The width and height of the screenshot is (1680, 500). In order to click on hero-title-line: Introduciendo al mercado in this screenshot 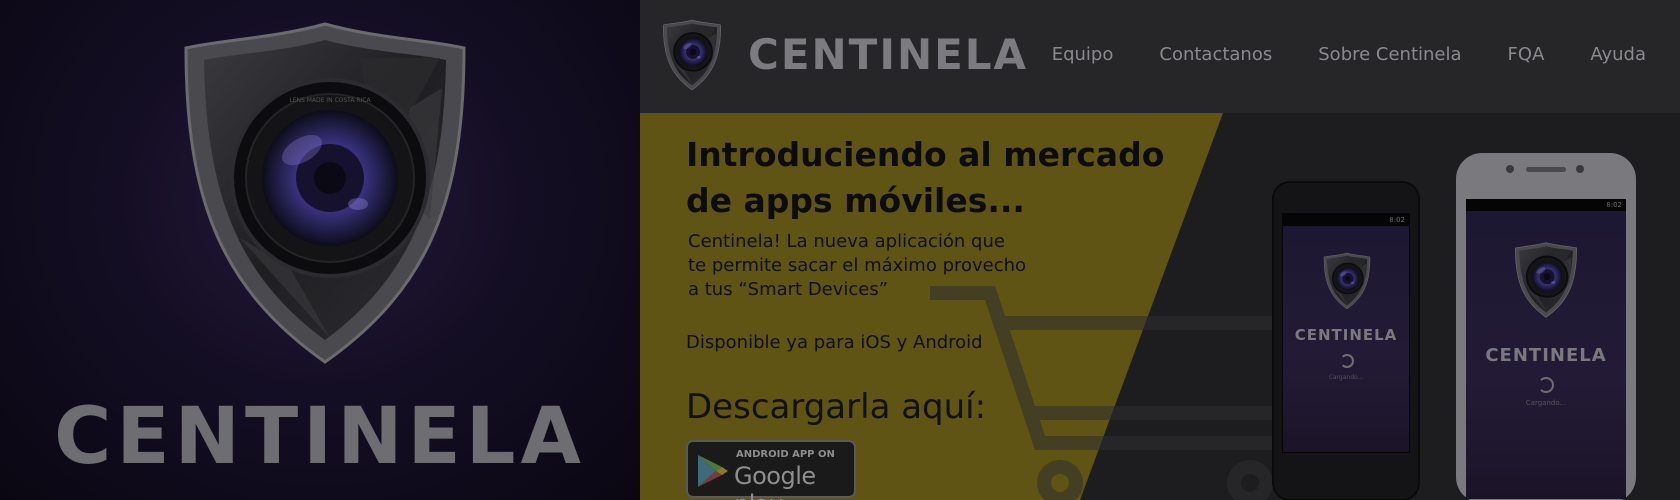, I will do `click(925, 154)`.